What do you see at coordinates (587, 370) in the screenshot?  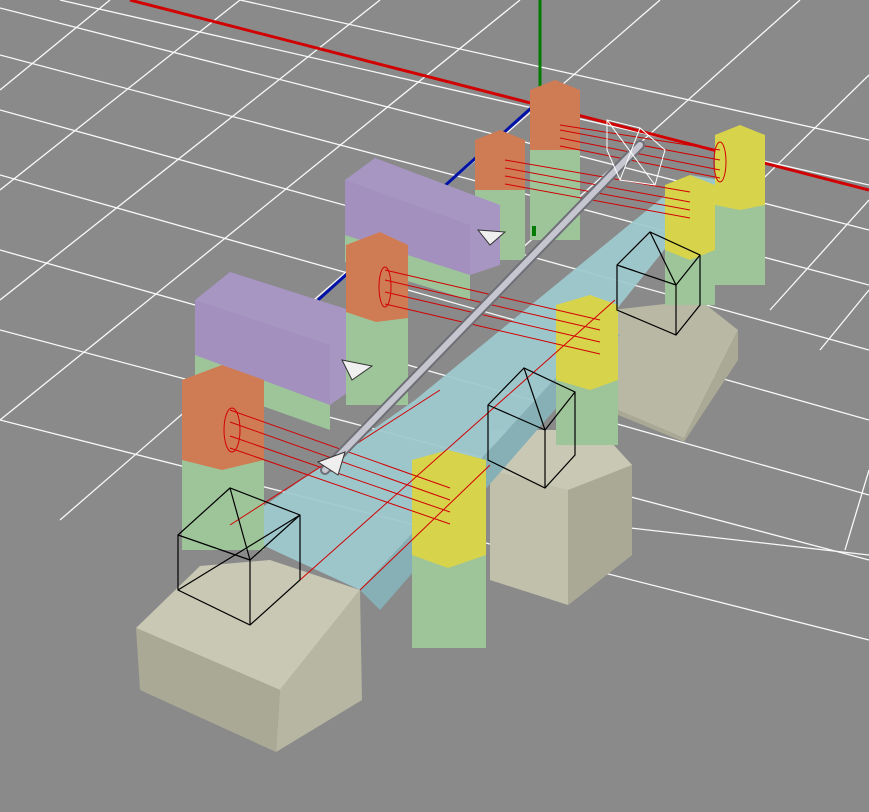 I see `pillar-yellow-middle` at bounding box center [587, 370].